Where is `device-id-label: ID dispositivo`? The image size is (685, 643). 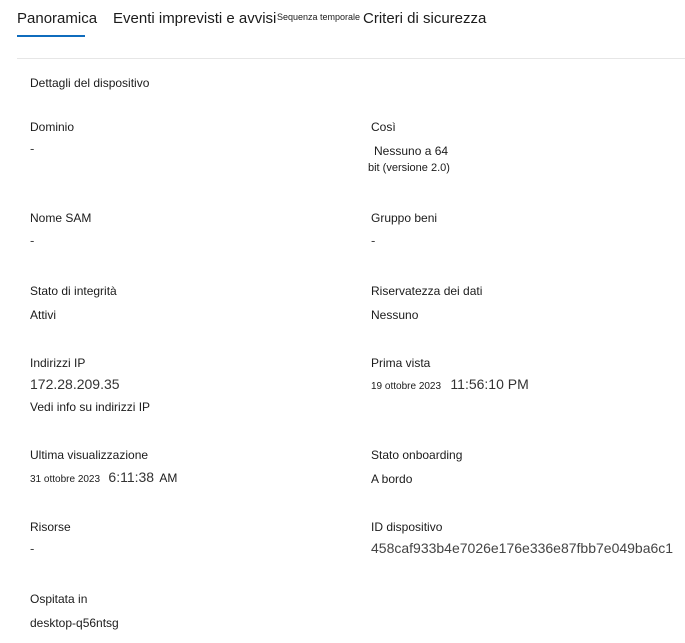
device-id-label: ID dispositivo is located at coordinates (407, 527).